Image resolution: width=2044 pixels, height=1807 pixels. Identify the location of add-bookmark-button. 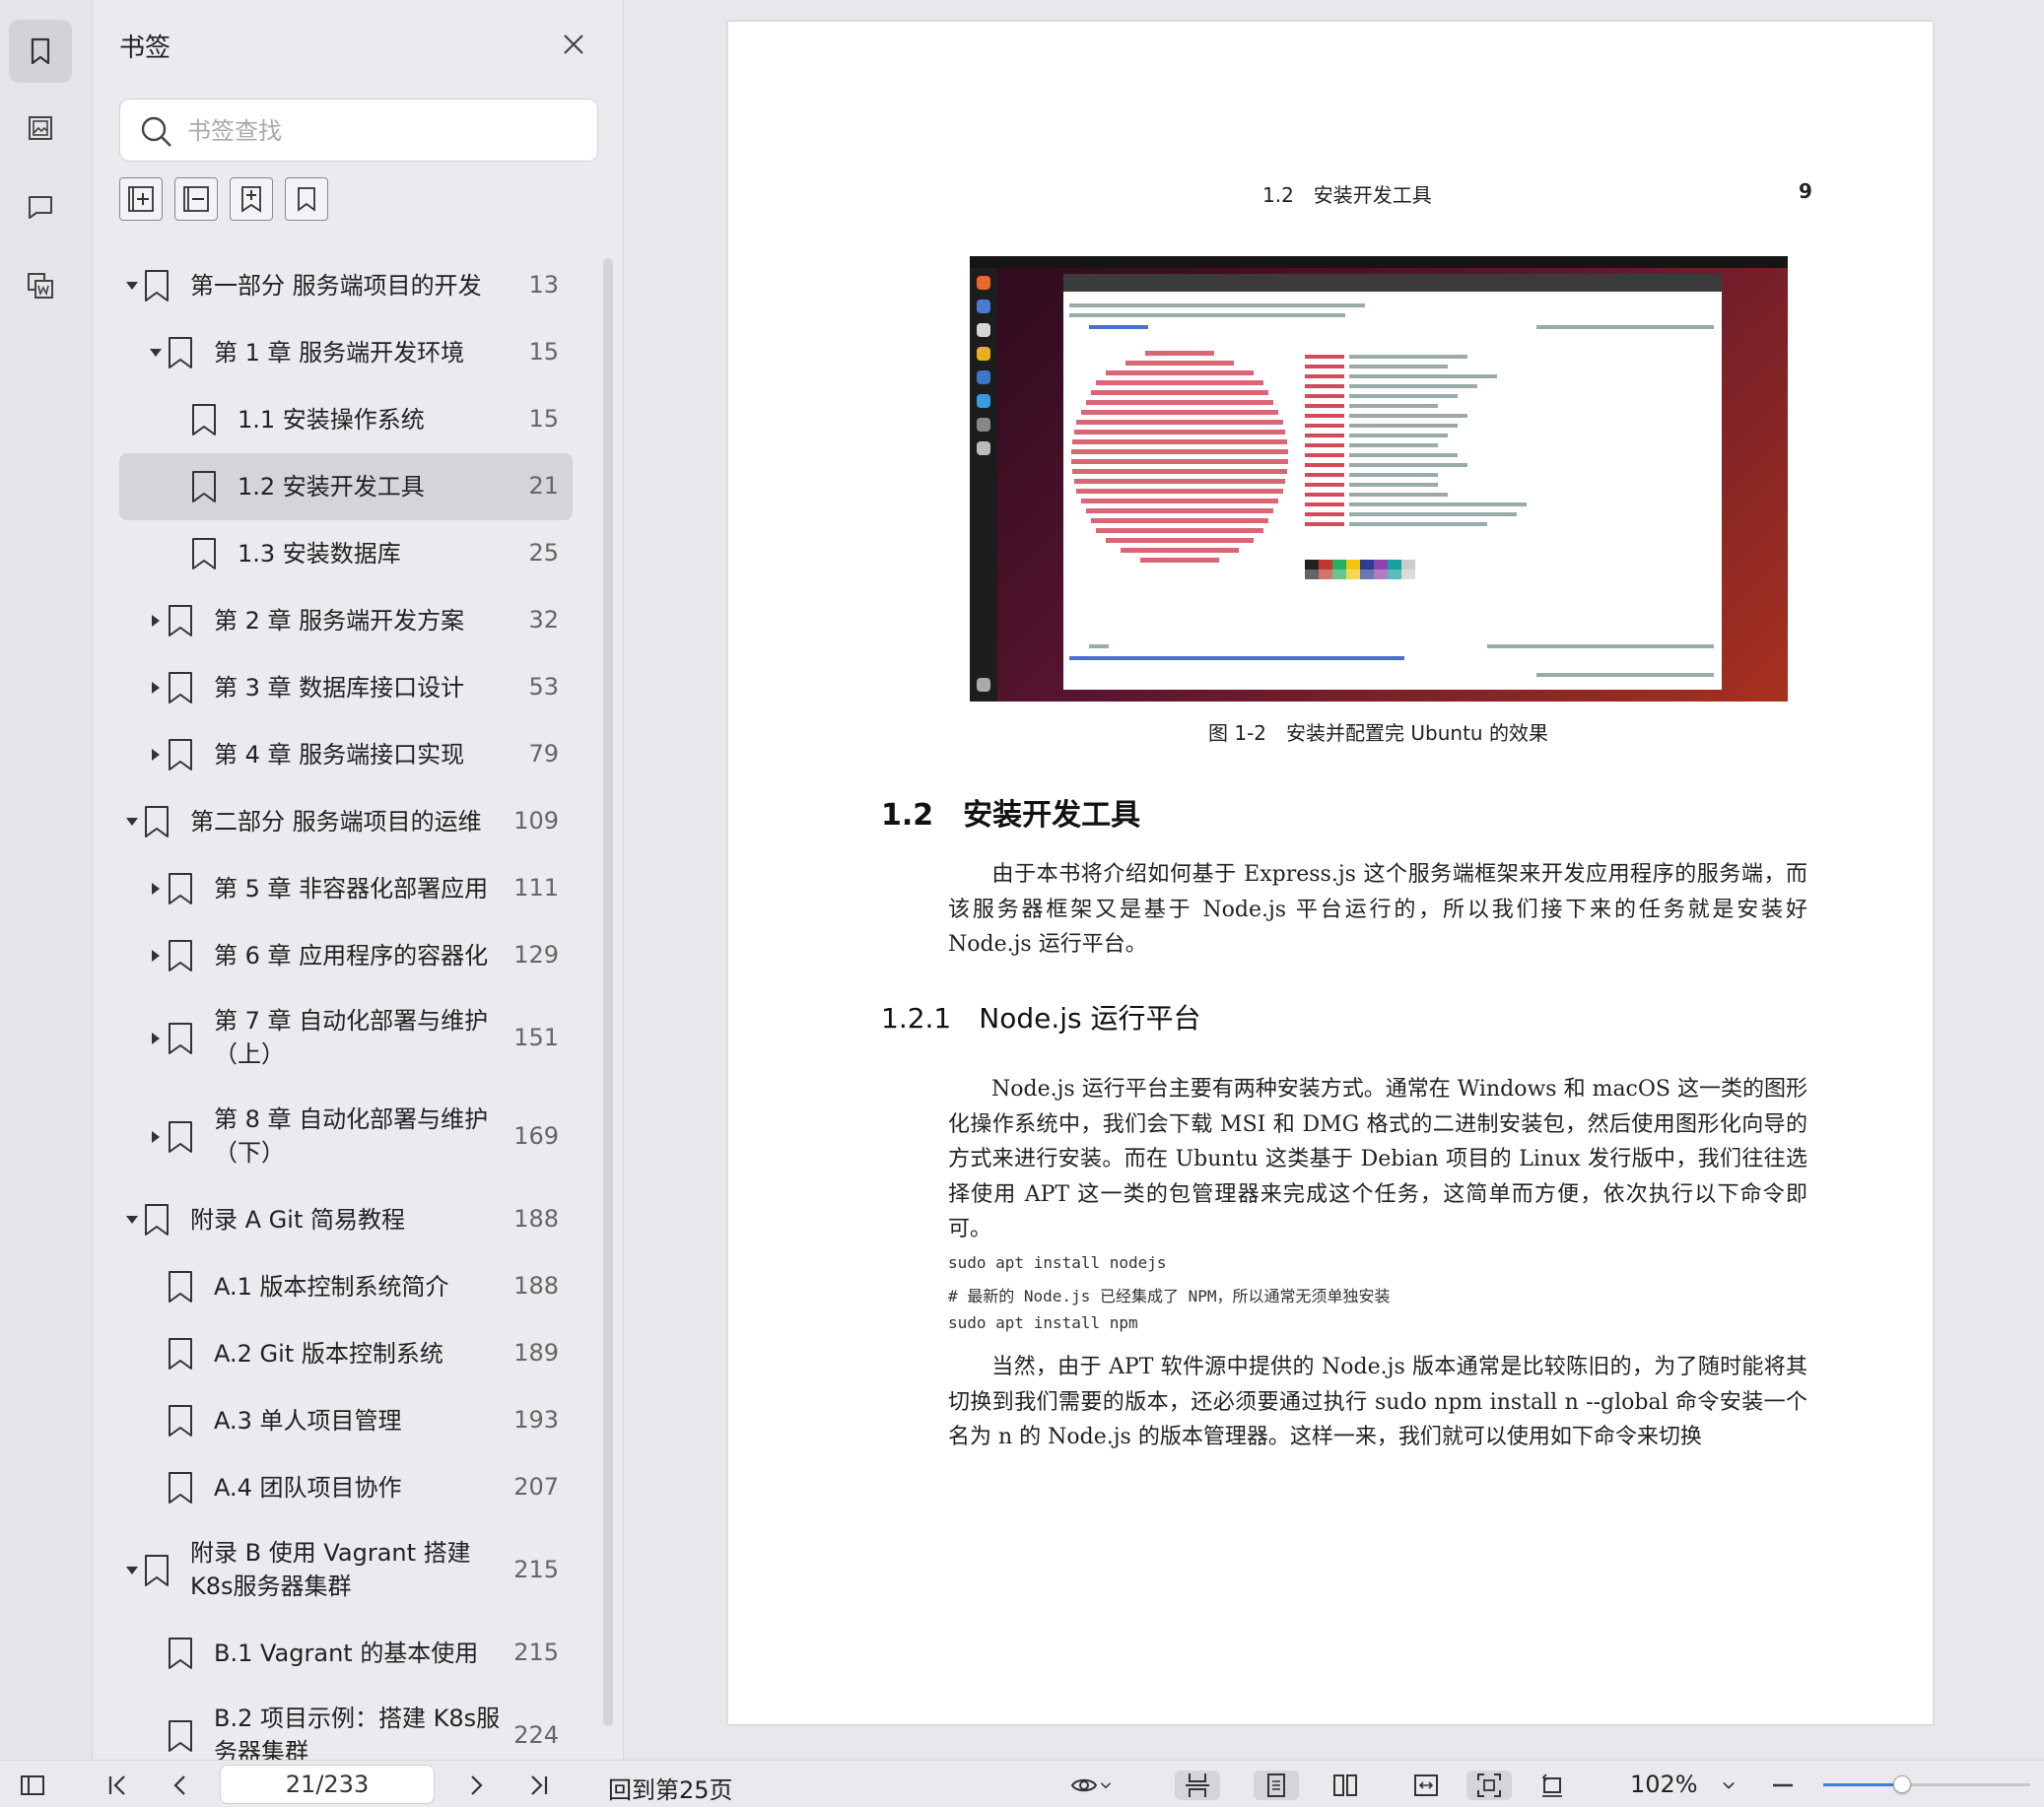
(251, 199).